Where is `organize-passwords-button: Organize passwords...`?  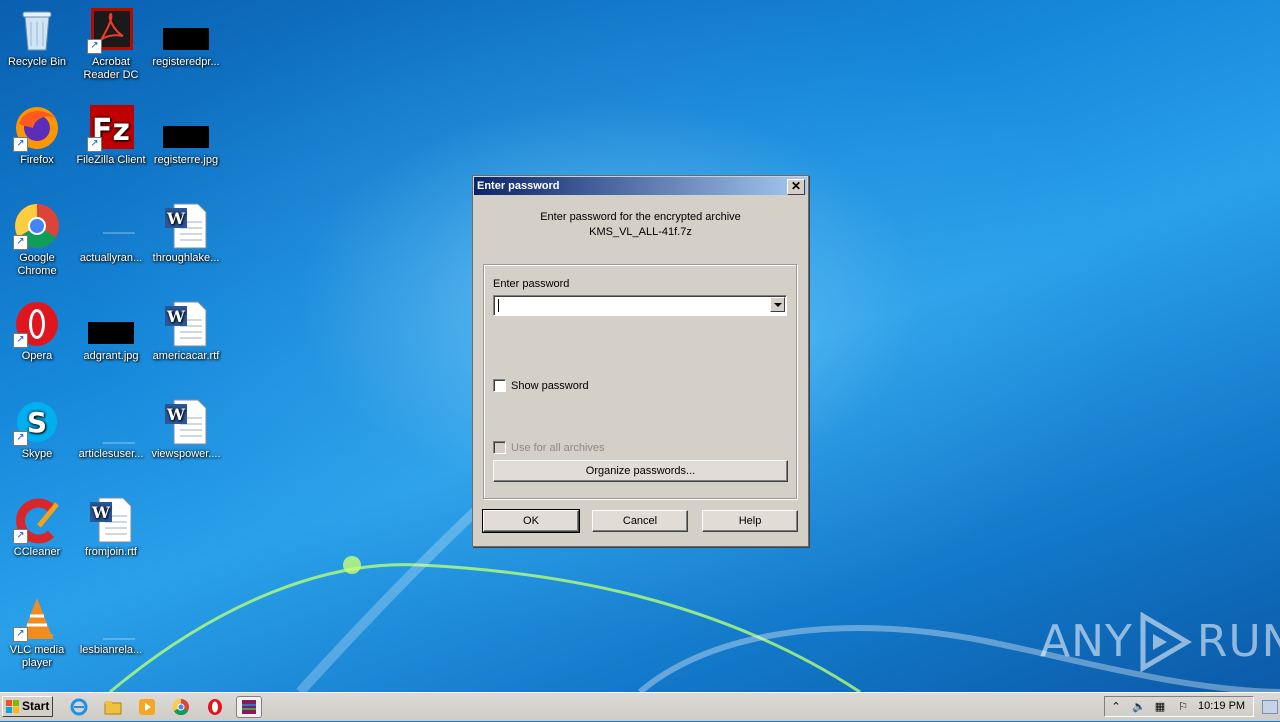 organize-passwords-button: Organize passwords... is located at coordinates (640, 471).